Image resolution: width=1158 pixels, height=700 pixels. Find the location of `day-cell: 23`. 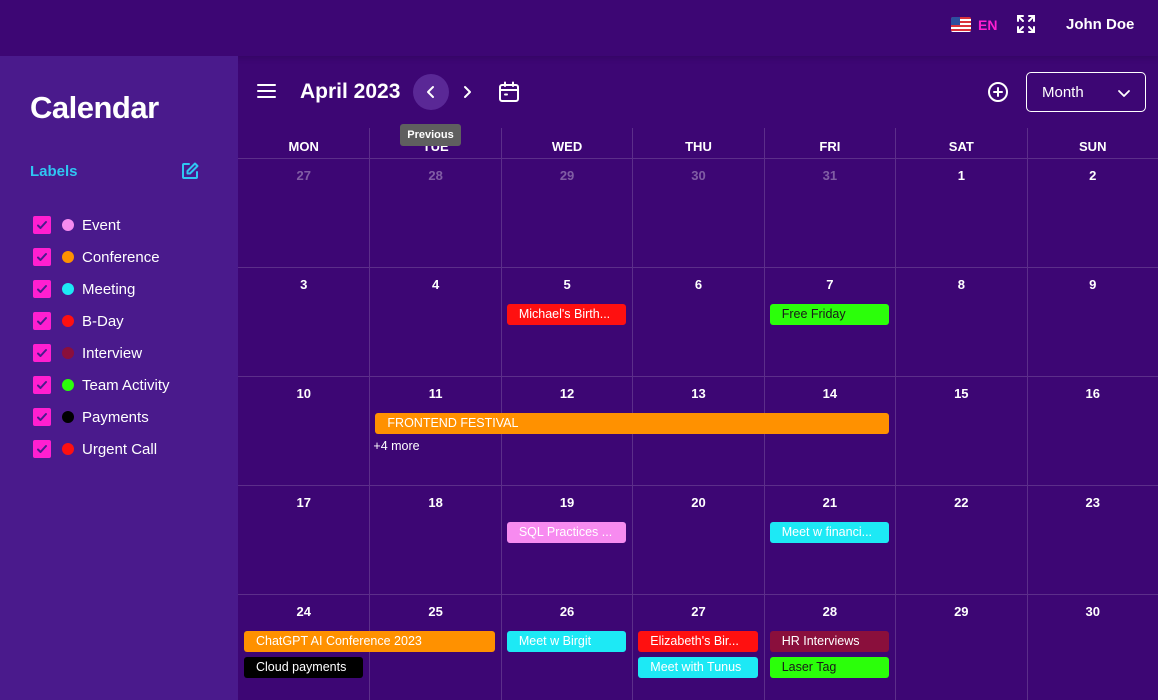

day-cell: 23 is located at coordinates (1092, 540).